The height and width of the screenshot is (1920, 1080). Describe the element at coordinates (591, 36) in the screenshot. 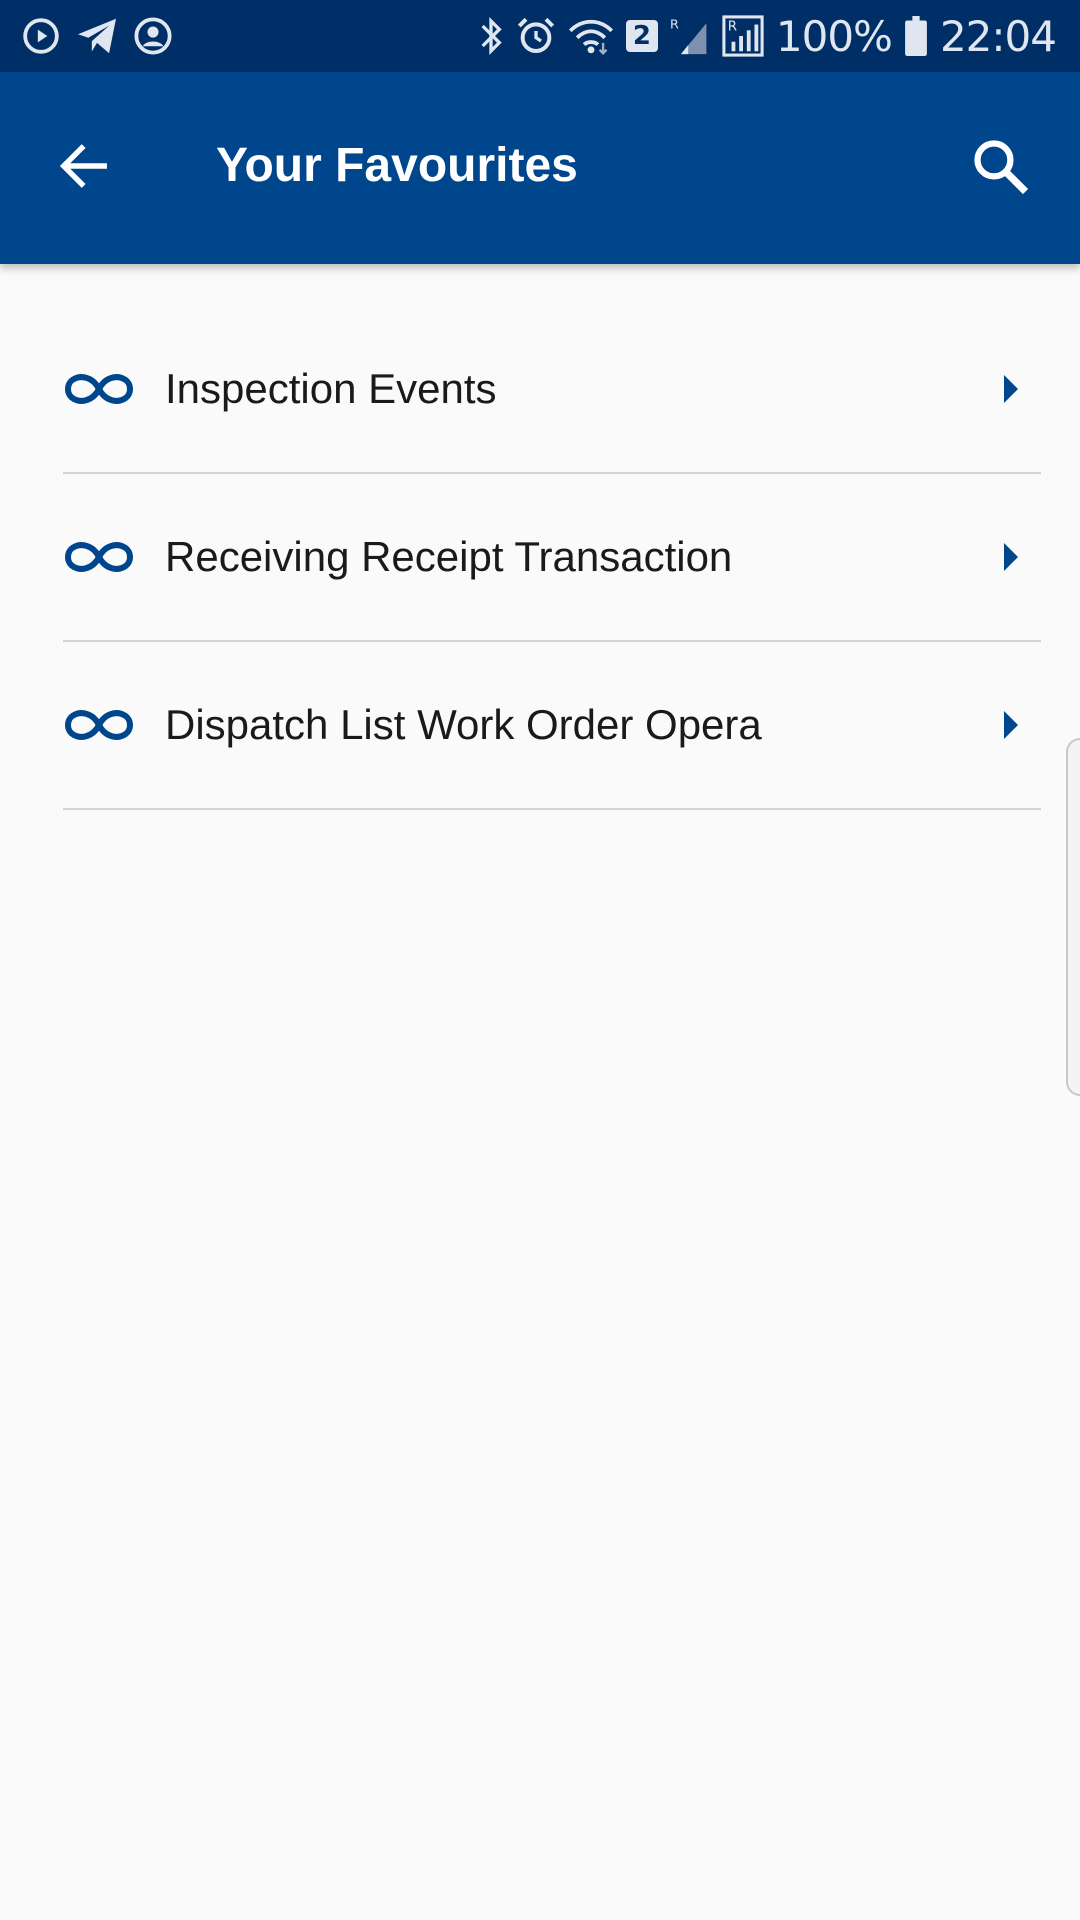

I see `wifi-icon` at that location.